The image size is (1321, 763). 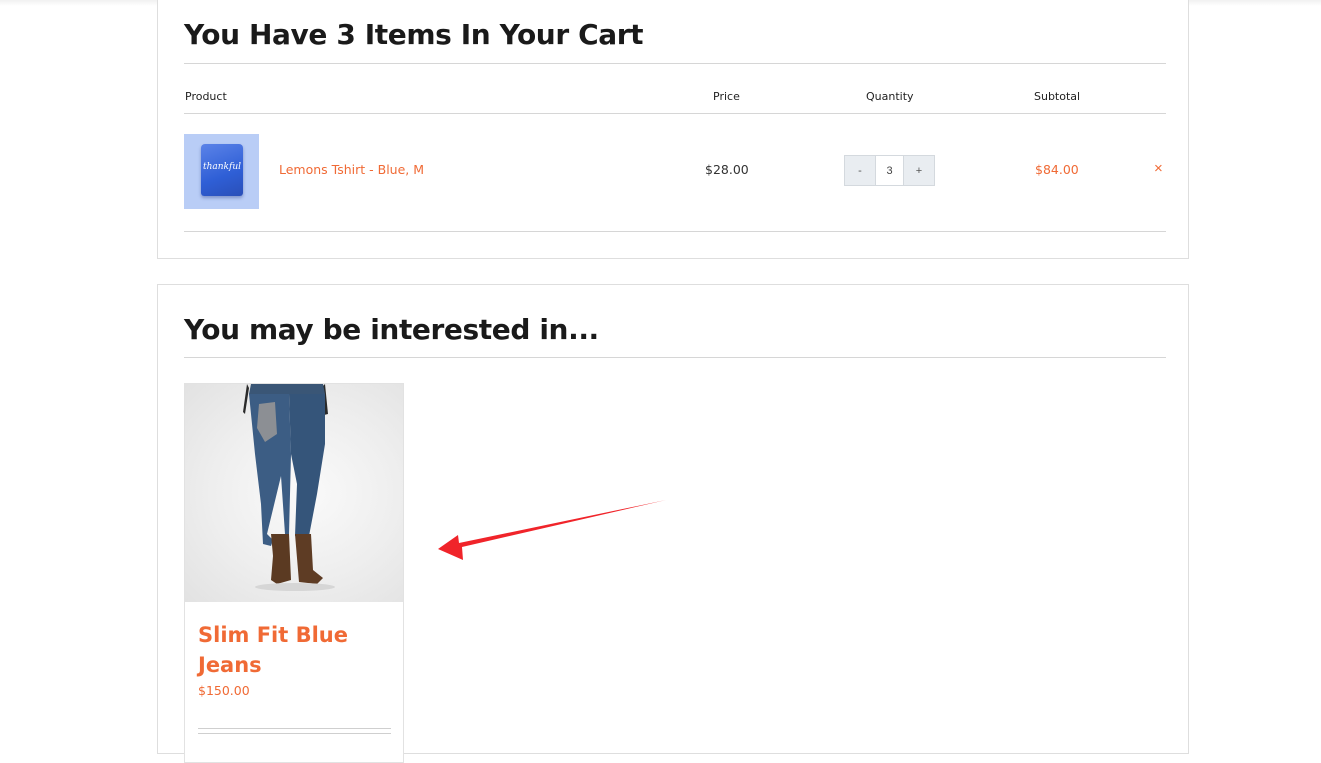 What do you see at coordinates (890, 96) in the screenshot?
I see `column-header-quantity: Quantity` at bounding box center [890, 96].